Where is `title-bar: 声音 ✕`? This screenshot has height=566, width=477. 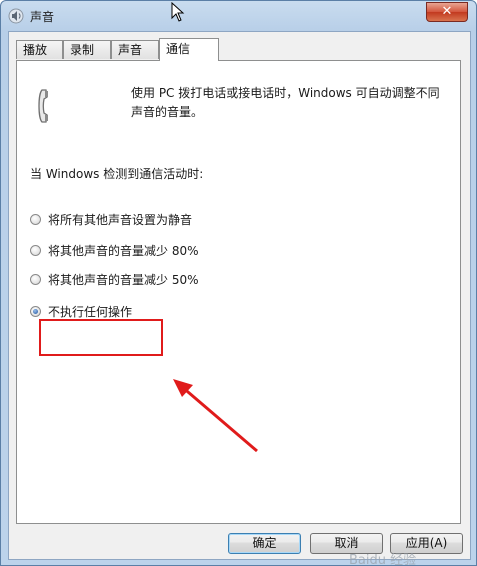 title-bar: 声音 ✕ is located at coordinates (238, 16).